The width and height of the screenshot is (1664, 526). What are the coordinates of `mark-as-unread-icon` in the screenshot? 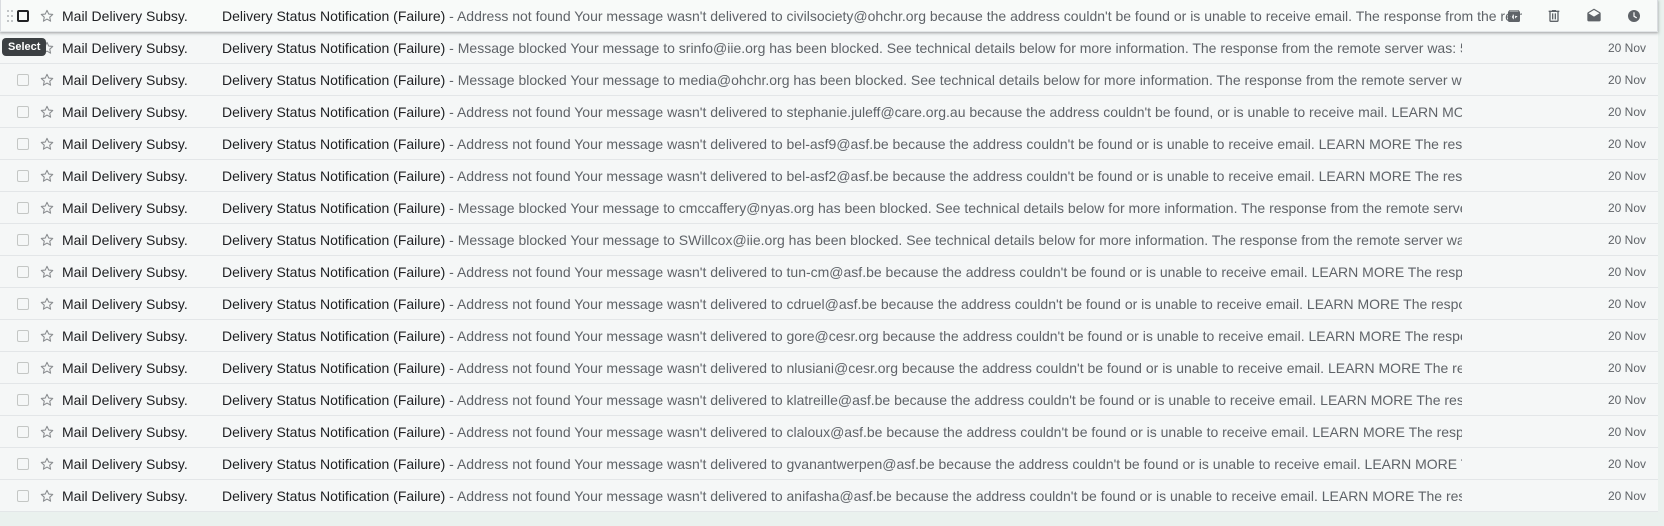 It's located at (1594, 16).